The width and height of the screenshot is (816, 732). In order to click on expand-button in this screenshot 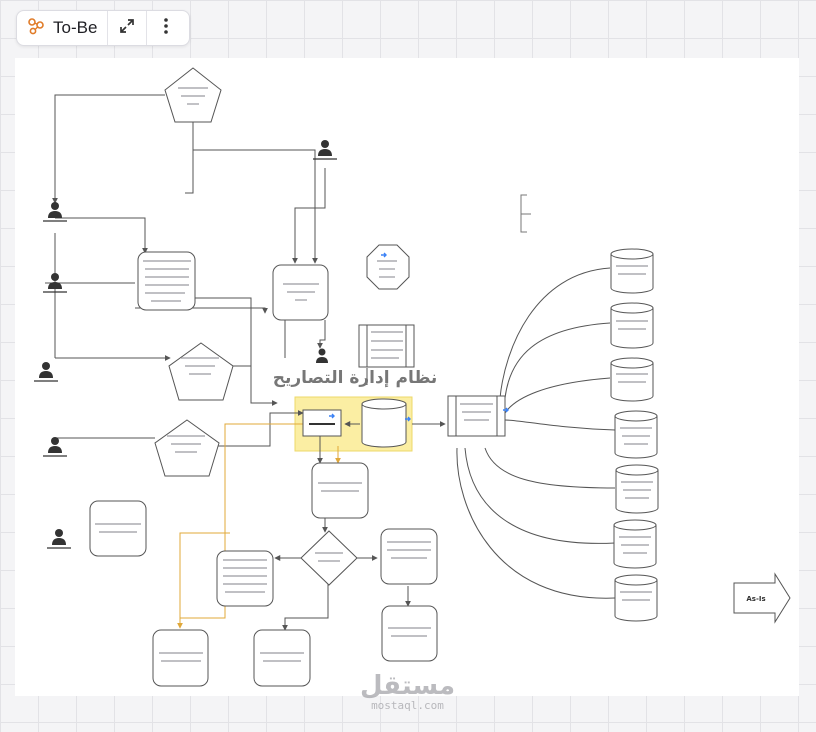, I will do `click(127, 28)`.